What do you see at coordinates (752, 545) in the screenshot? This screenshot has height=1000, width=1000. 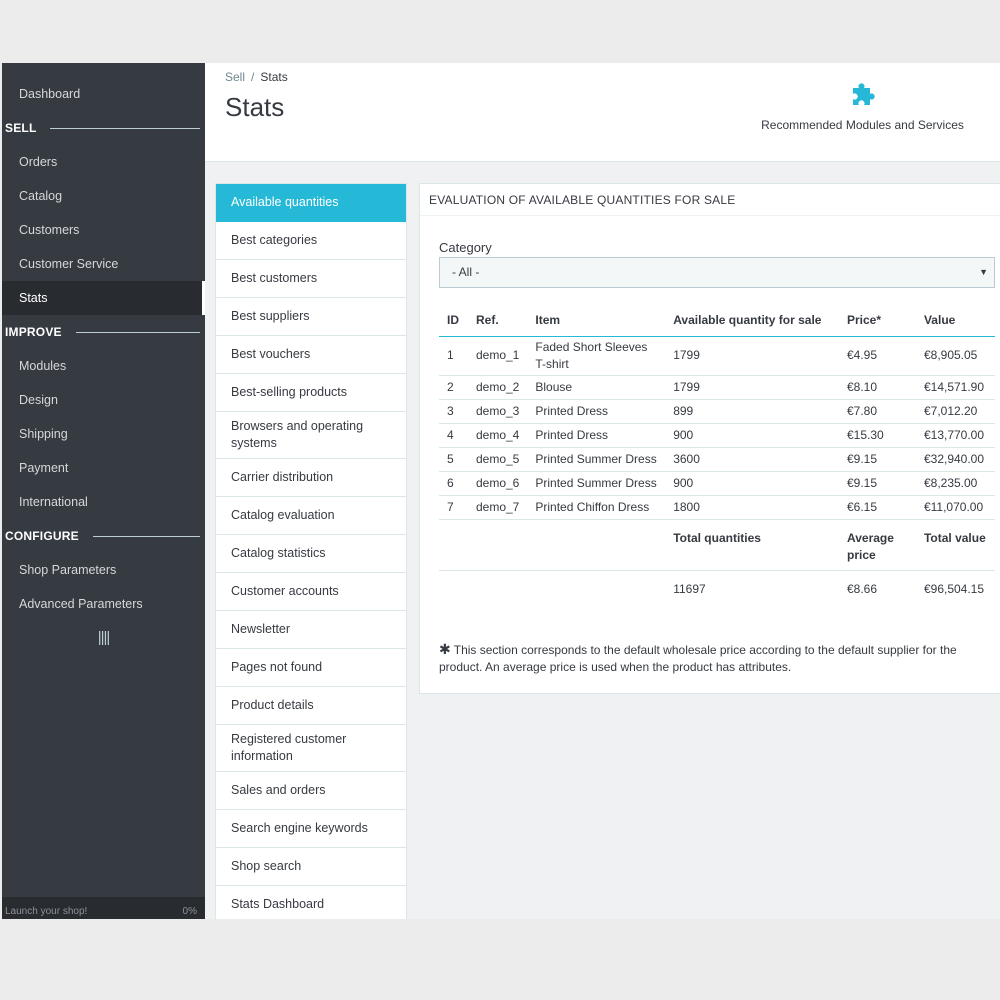 I see `total-quantities-label: Total quantities` at bounding box center [752, 545].